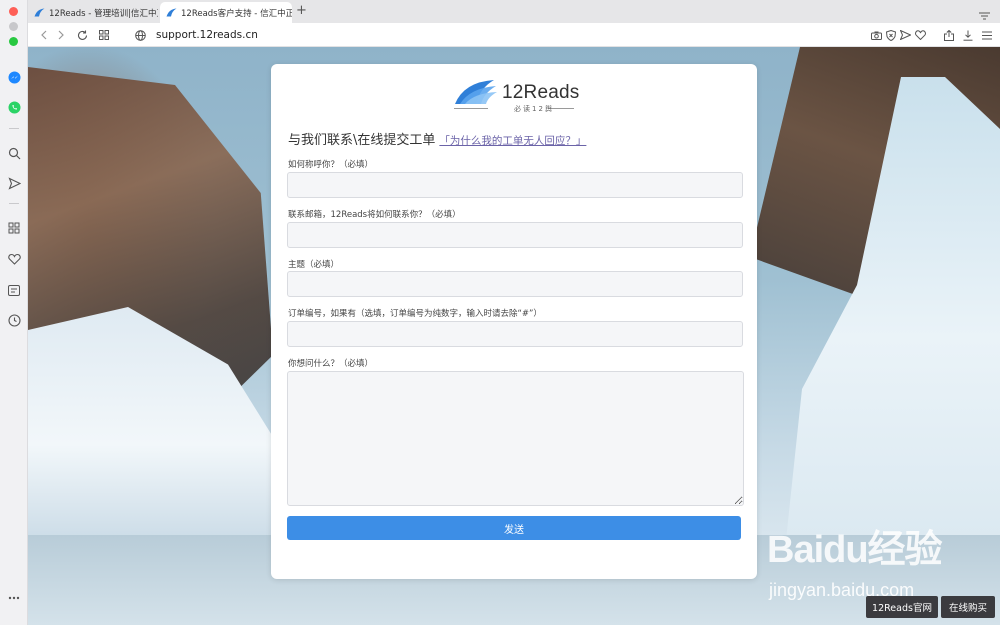  I want to click on watermark-brand: Baidu经验, so click(855, 550).